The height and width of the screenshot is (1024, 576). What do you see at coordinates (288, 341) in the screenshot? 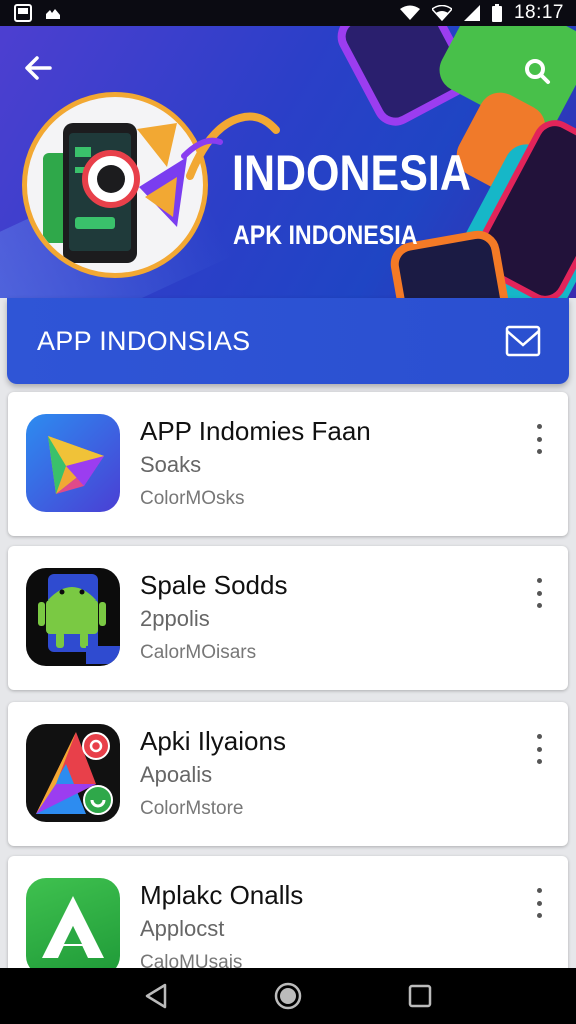
I see `section-header: APP INDONSIAS` at bounding box center [288, 341].